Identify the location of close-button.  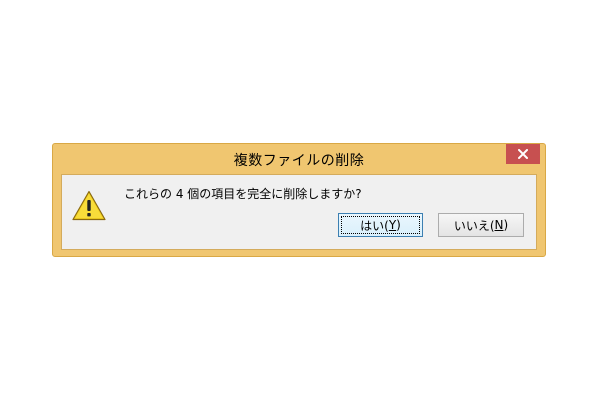
(523, 154).